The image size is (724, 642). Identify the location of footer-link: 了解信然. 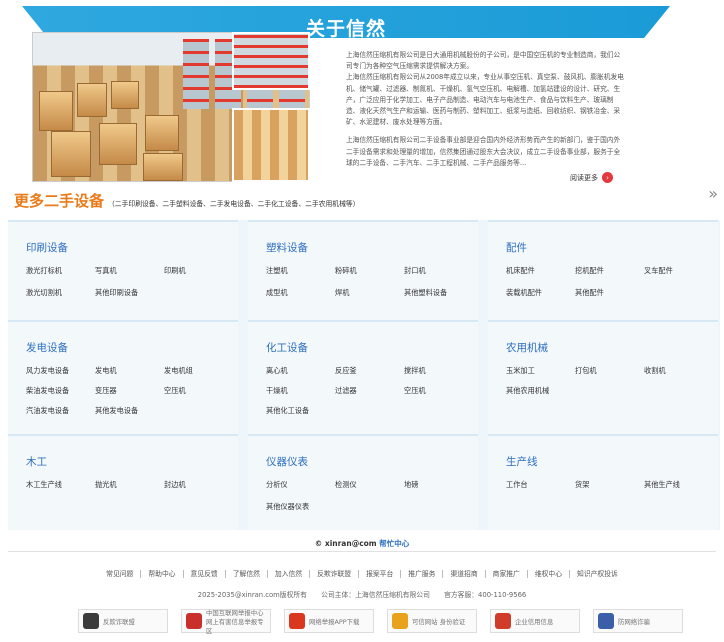
(246, 574).